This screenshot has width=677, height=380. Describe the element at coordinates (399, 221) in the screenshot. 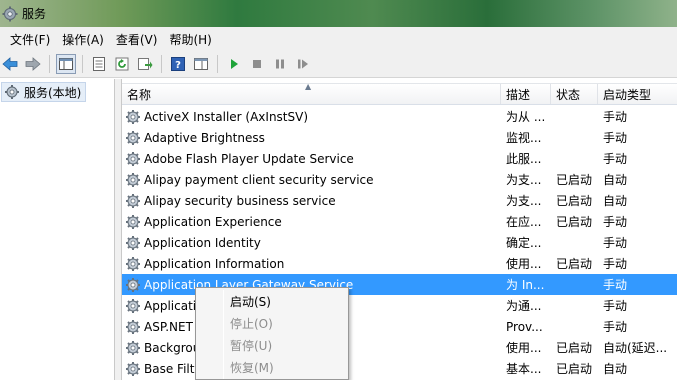

I see `table-row: Application Experience 在应... 已启动 手动` at that location.